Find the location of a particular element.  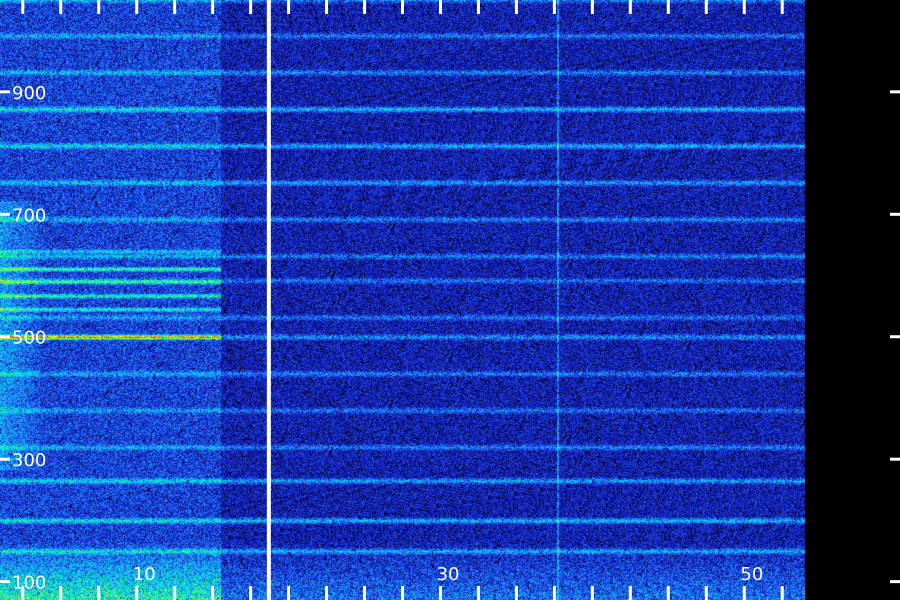

y-tick-label: 900 is located at coordinates (29, 93).